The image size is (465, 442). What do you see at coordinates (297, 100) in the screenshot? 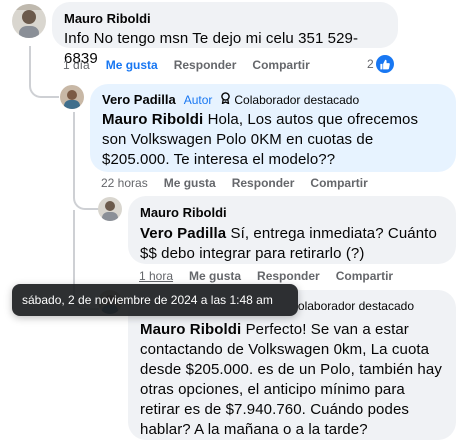
I see `featured-badge-label: Colaborador destacado` at bounding box center [297, 100].